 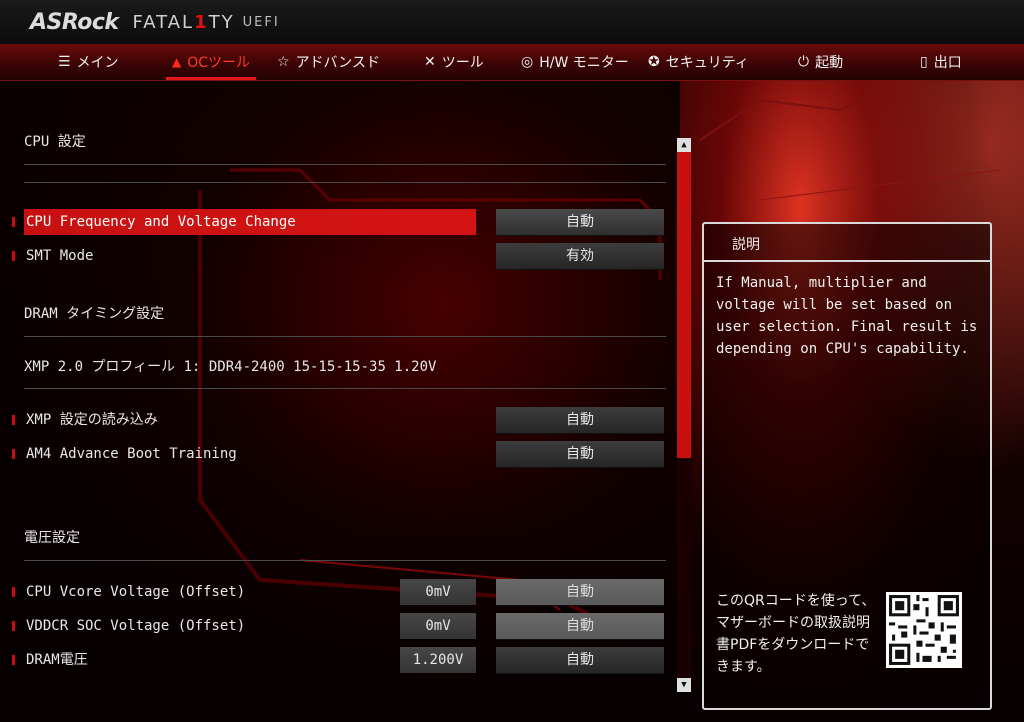 I want to click on section-title-voltage: 電圧設定, so click(x=52, y=538).